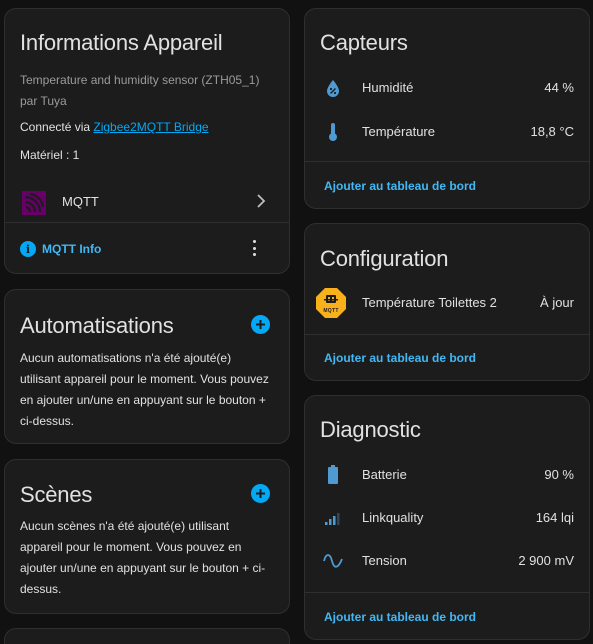 The width and height of the screenshot is (593, 644). What do you see at coordinates (429, 302) in the screenshot?
I see `config-label: Température Toilettes 2` at bounding box center [429, 302].